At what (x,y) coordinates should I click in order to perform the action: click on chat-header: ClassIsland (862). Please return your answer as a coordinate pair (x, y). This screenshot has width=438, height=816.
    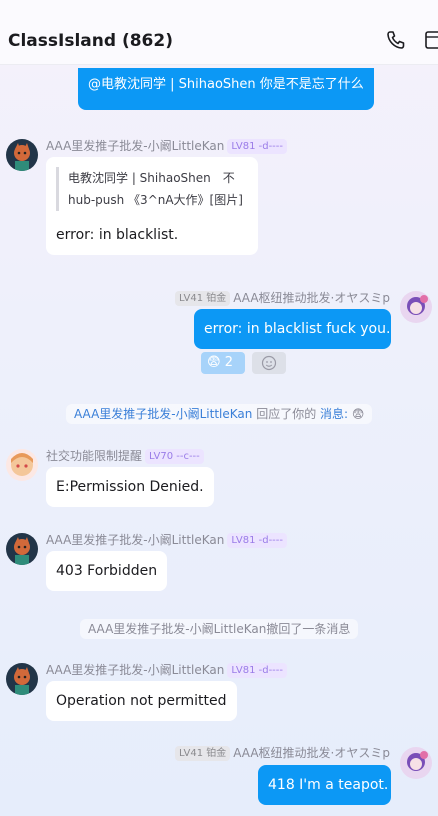
    Looking at the image, I should click on (219, 32).